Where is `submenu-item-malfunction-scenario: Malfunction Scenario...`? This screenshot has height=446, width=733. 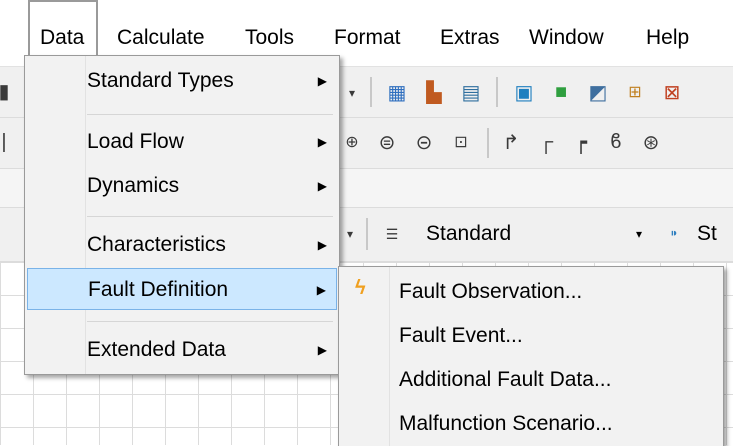 submenu-item-malfunction-scenario: Malfunction Scenario... is located at coordinates (559, 424).